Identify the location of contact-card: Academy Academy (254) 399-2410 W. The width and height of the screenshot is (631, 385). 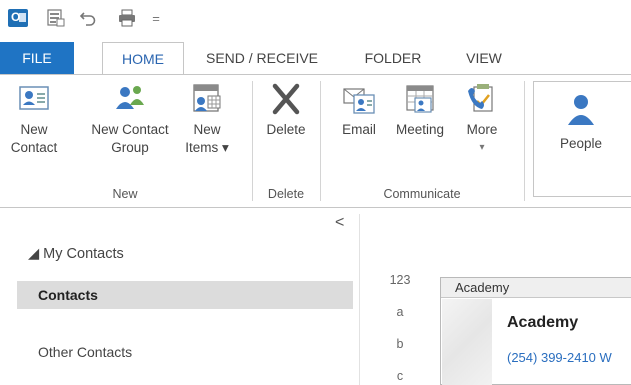
(535, 331).